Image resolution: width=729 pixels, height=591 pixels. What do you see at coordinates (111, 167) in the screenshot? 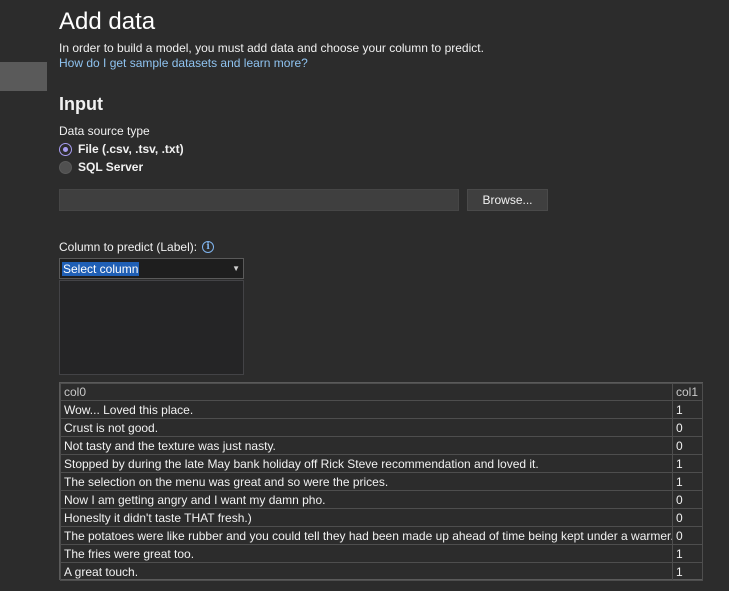
I see `radio-sql-server-label: SQL Server` at bounding box center [111, 167].